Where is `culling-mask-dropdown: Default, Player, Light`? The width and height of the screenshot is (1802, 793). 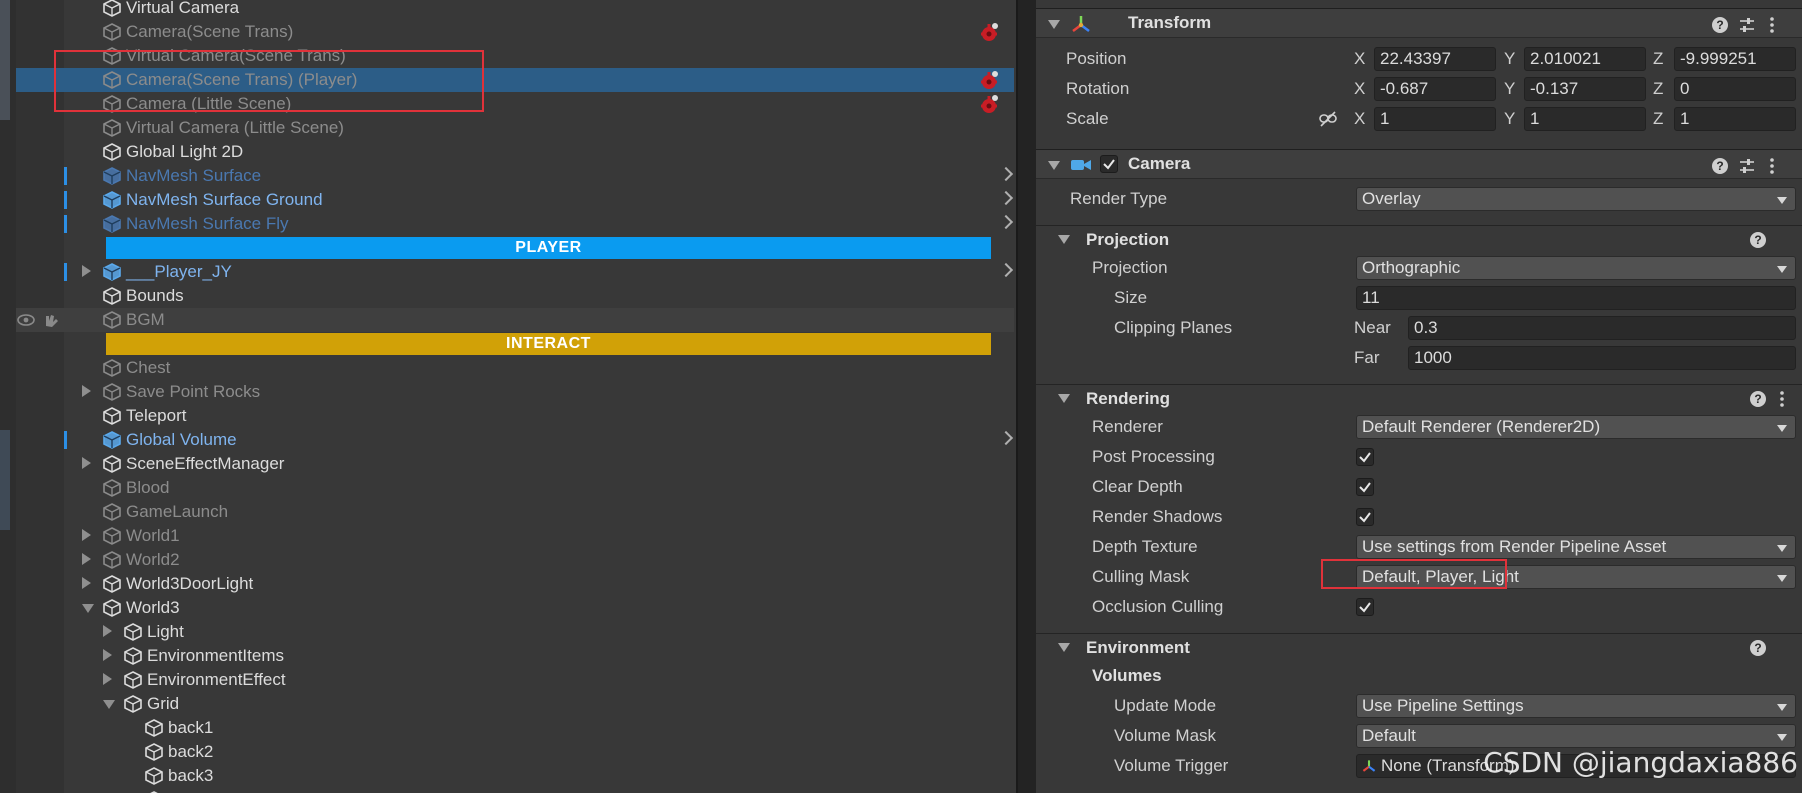 culling-mask-dropdown: Default, Player, Light is located at coordinates (1576, 577).